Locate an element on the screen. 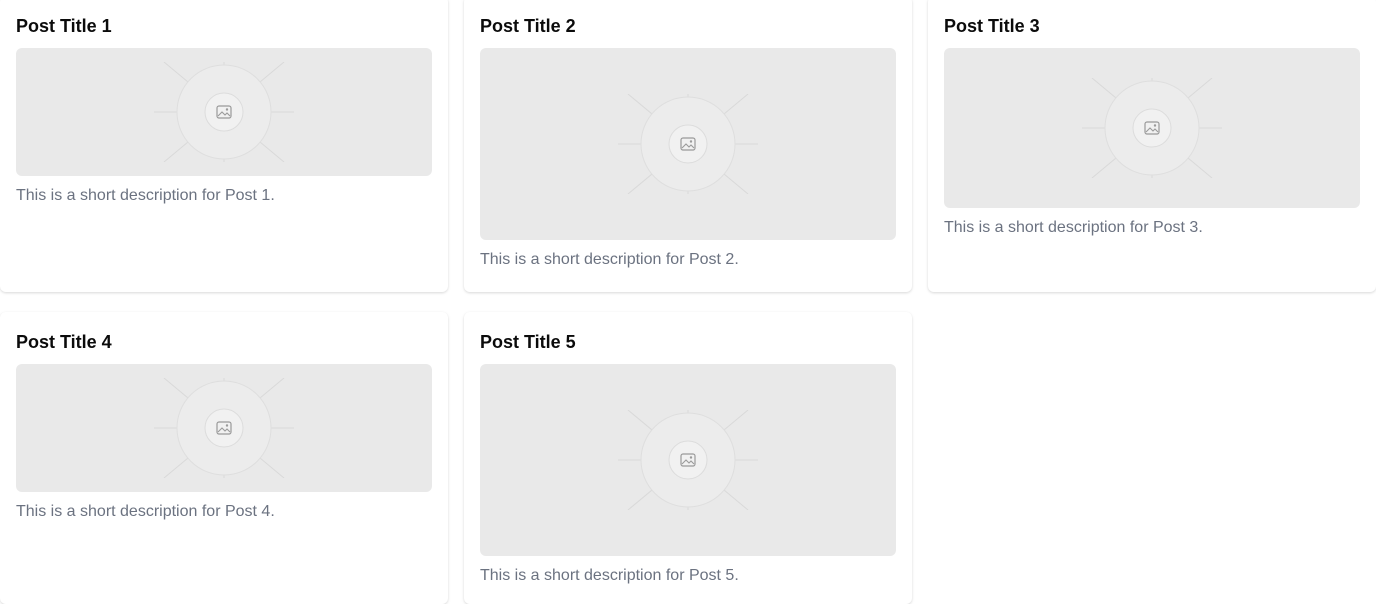  post-title: Post Title 3 is located at coordinates (1152, 26).